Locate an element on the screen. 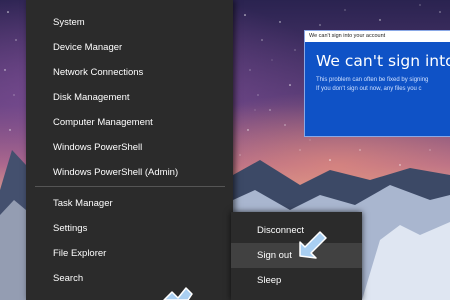  menu-item-network-connections: Network Connections is located at coordinates (129, 72).